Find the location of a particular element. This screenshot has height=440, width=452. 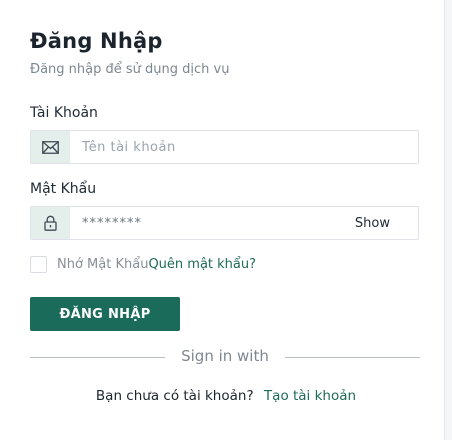

signup-question: Bạn chưa có tài khoản? is located at coordinates (174, 396).